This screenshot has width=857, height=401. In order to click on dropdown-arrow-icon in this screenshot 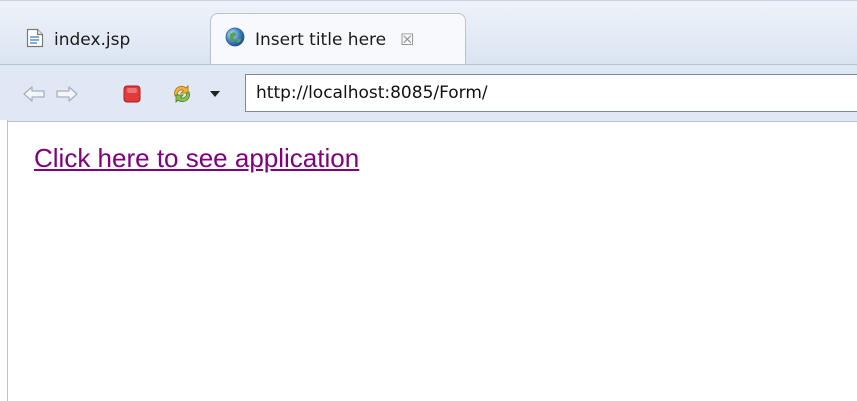, I will do `click(215, 94)`.